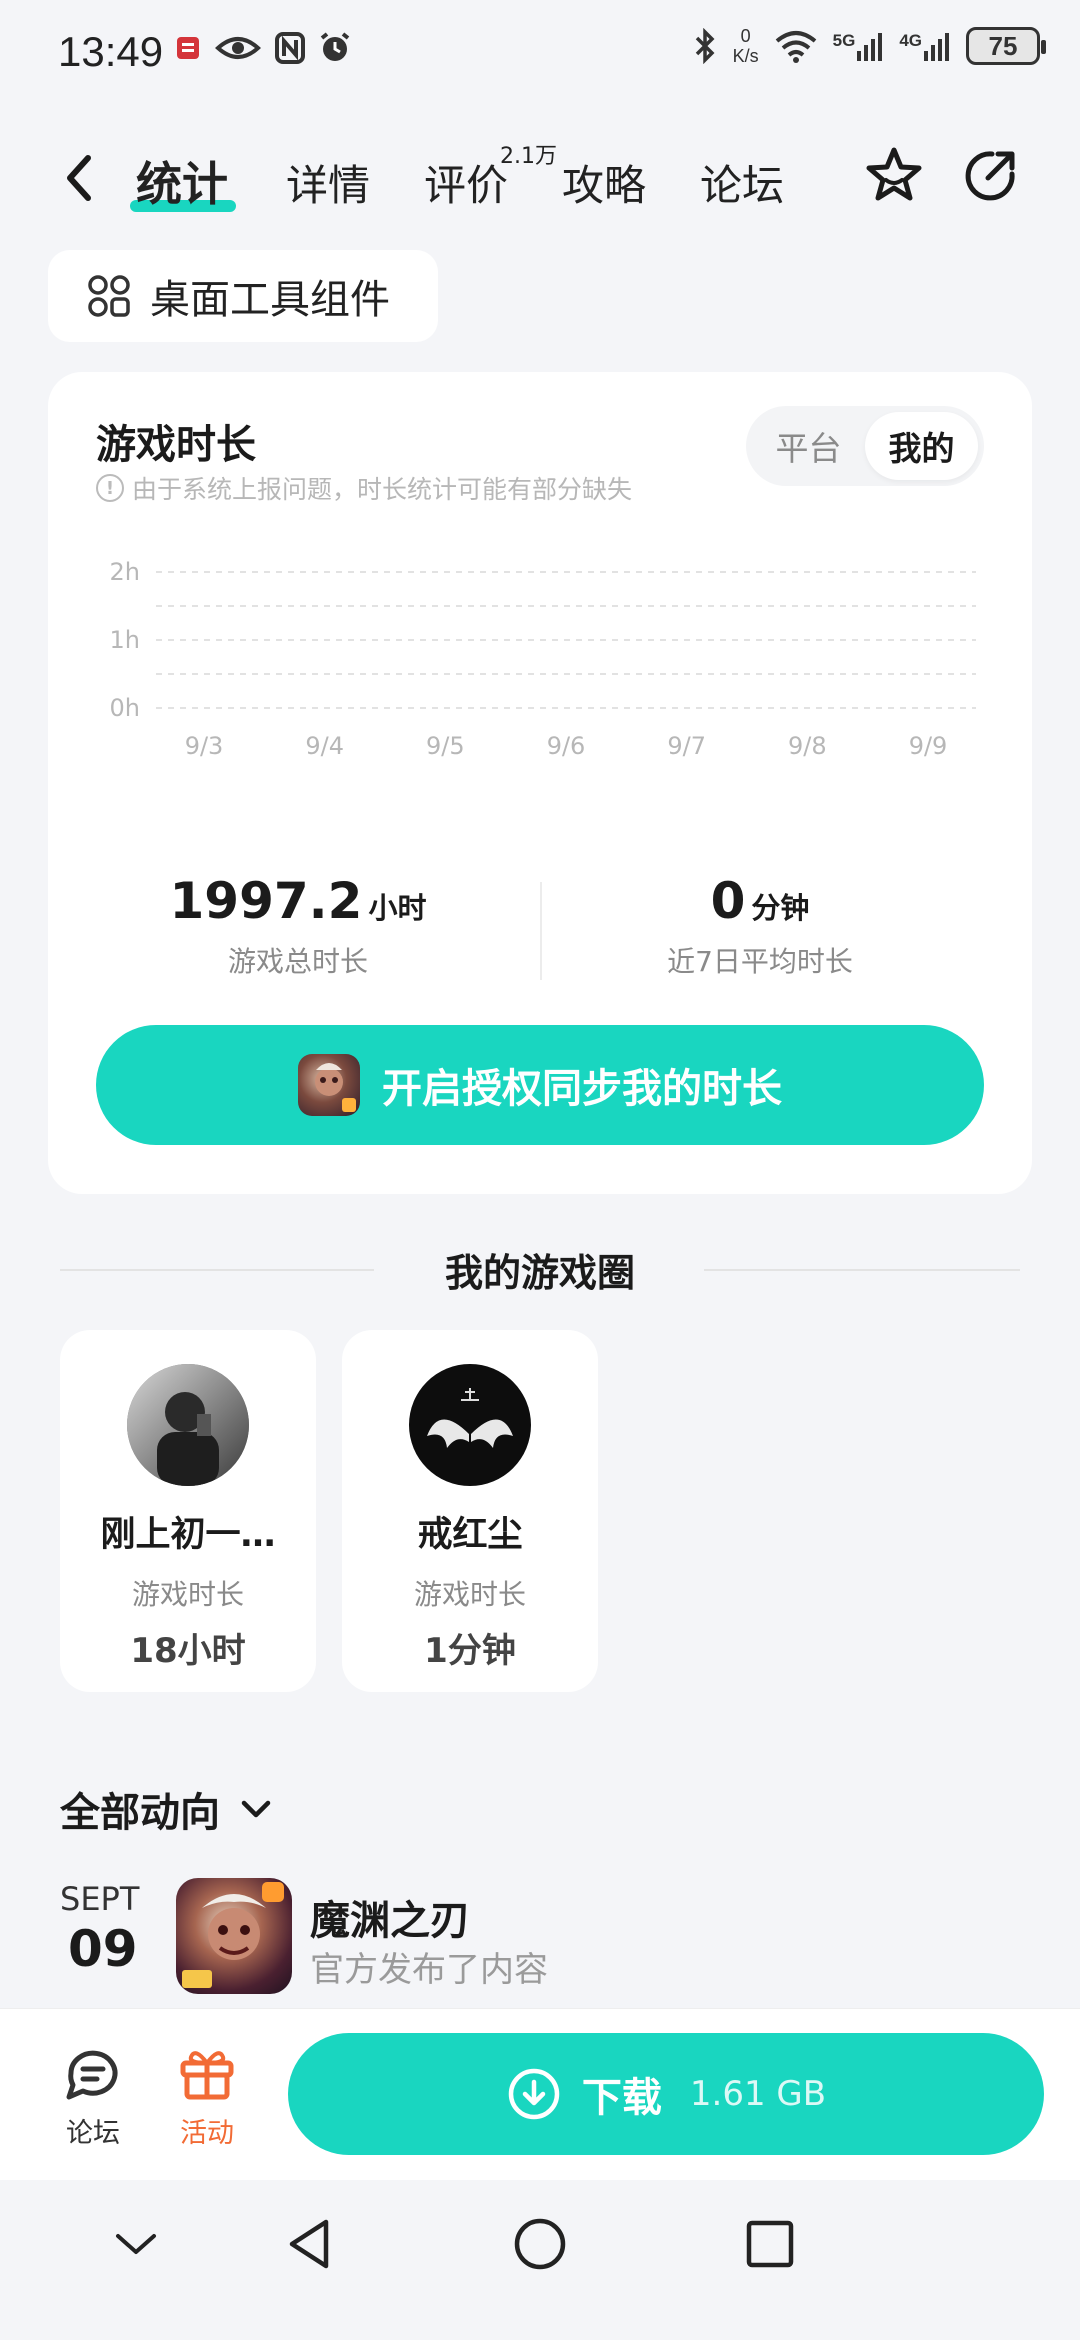  What do you see at coordinates (604, 182) in the screenshot?
I see `tab-guides: 攻略` at bounding box center [604, 182].